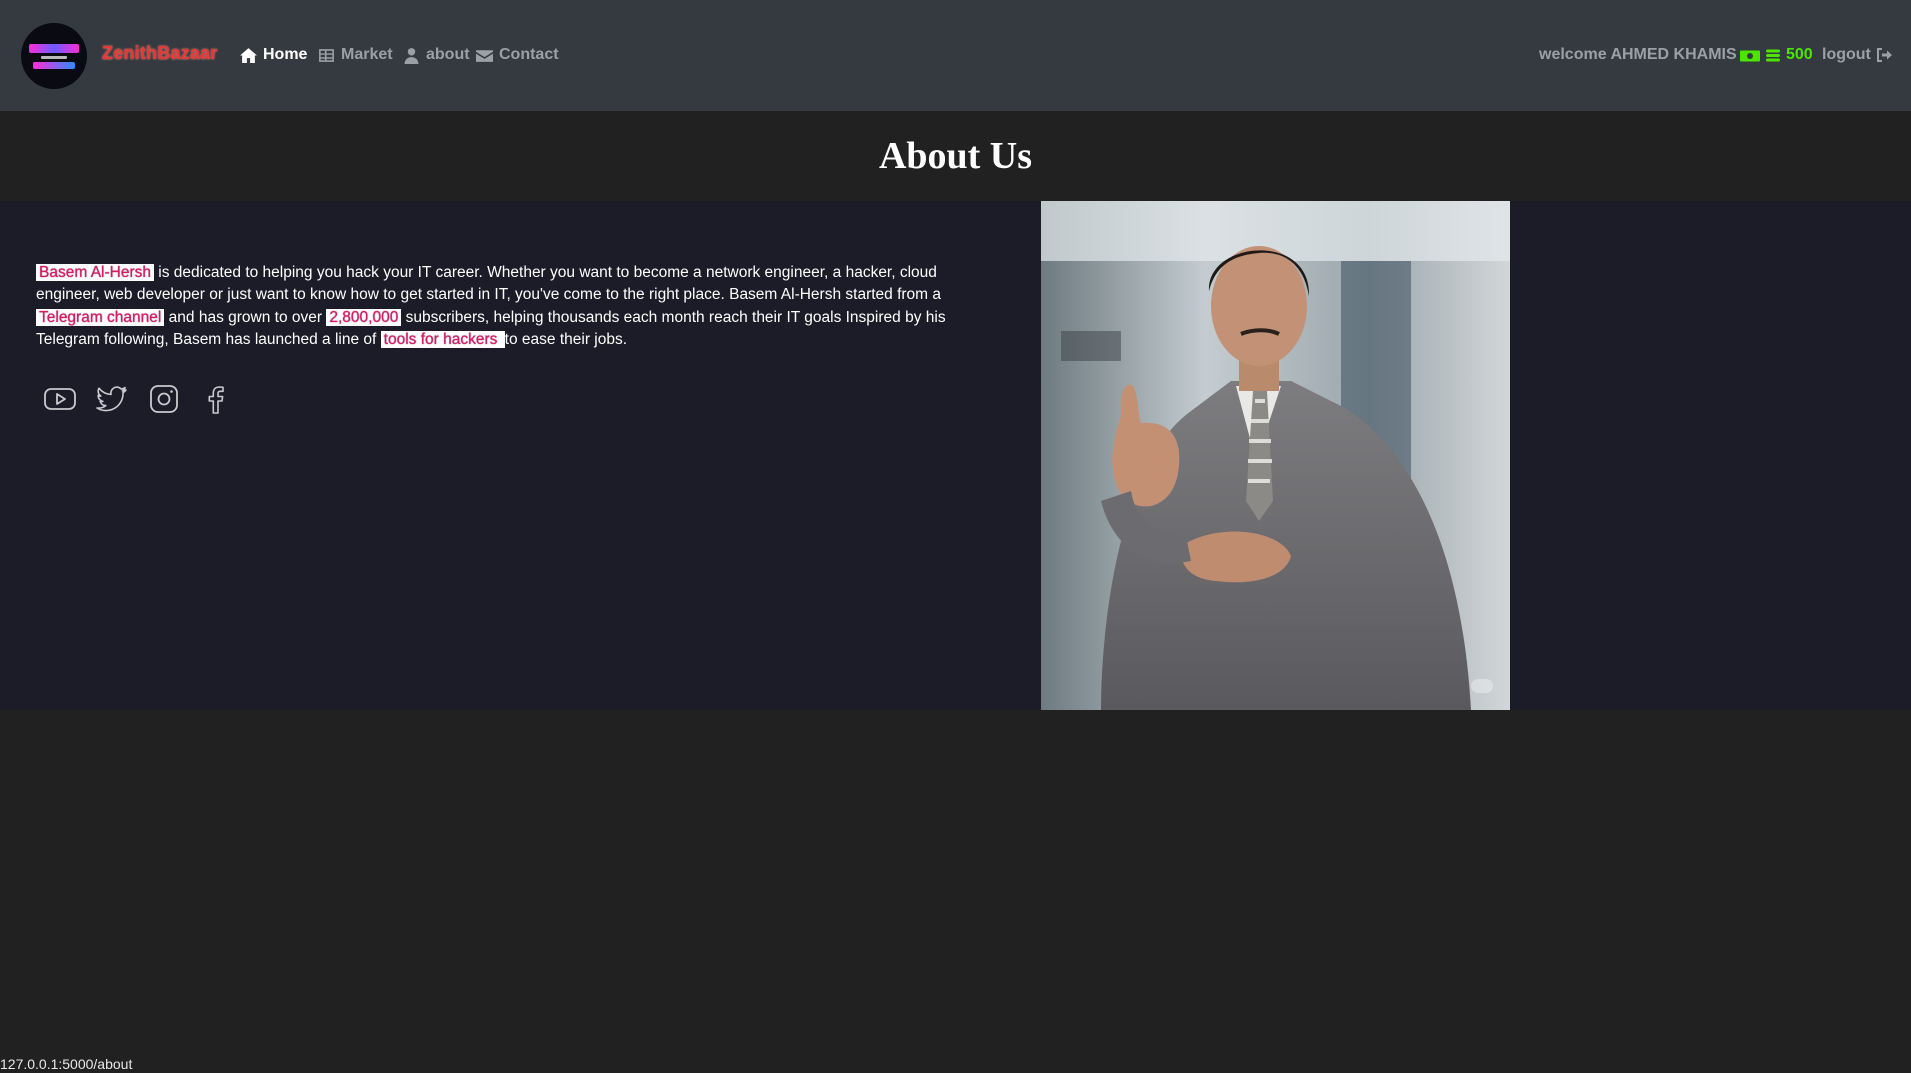  Describe the element at coordinates (95, 272) in the screenshot. I see `name-highlight: Basem Al-Hersh` at that location.